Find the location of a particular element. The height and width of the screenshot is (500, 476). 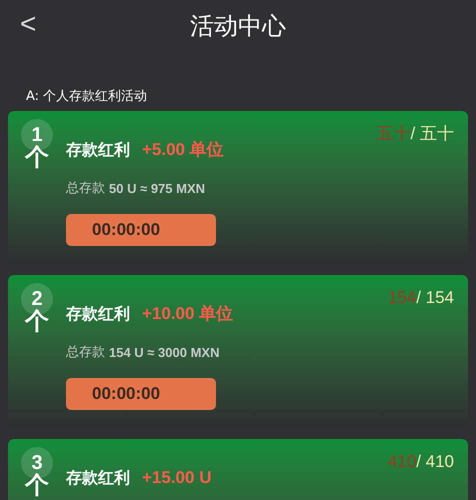

back-button: < is located at coordinates (28, 24).